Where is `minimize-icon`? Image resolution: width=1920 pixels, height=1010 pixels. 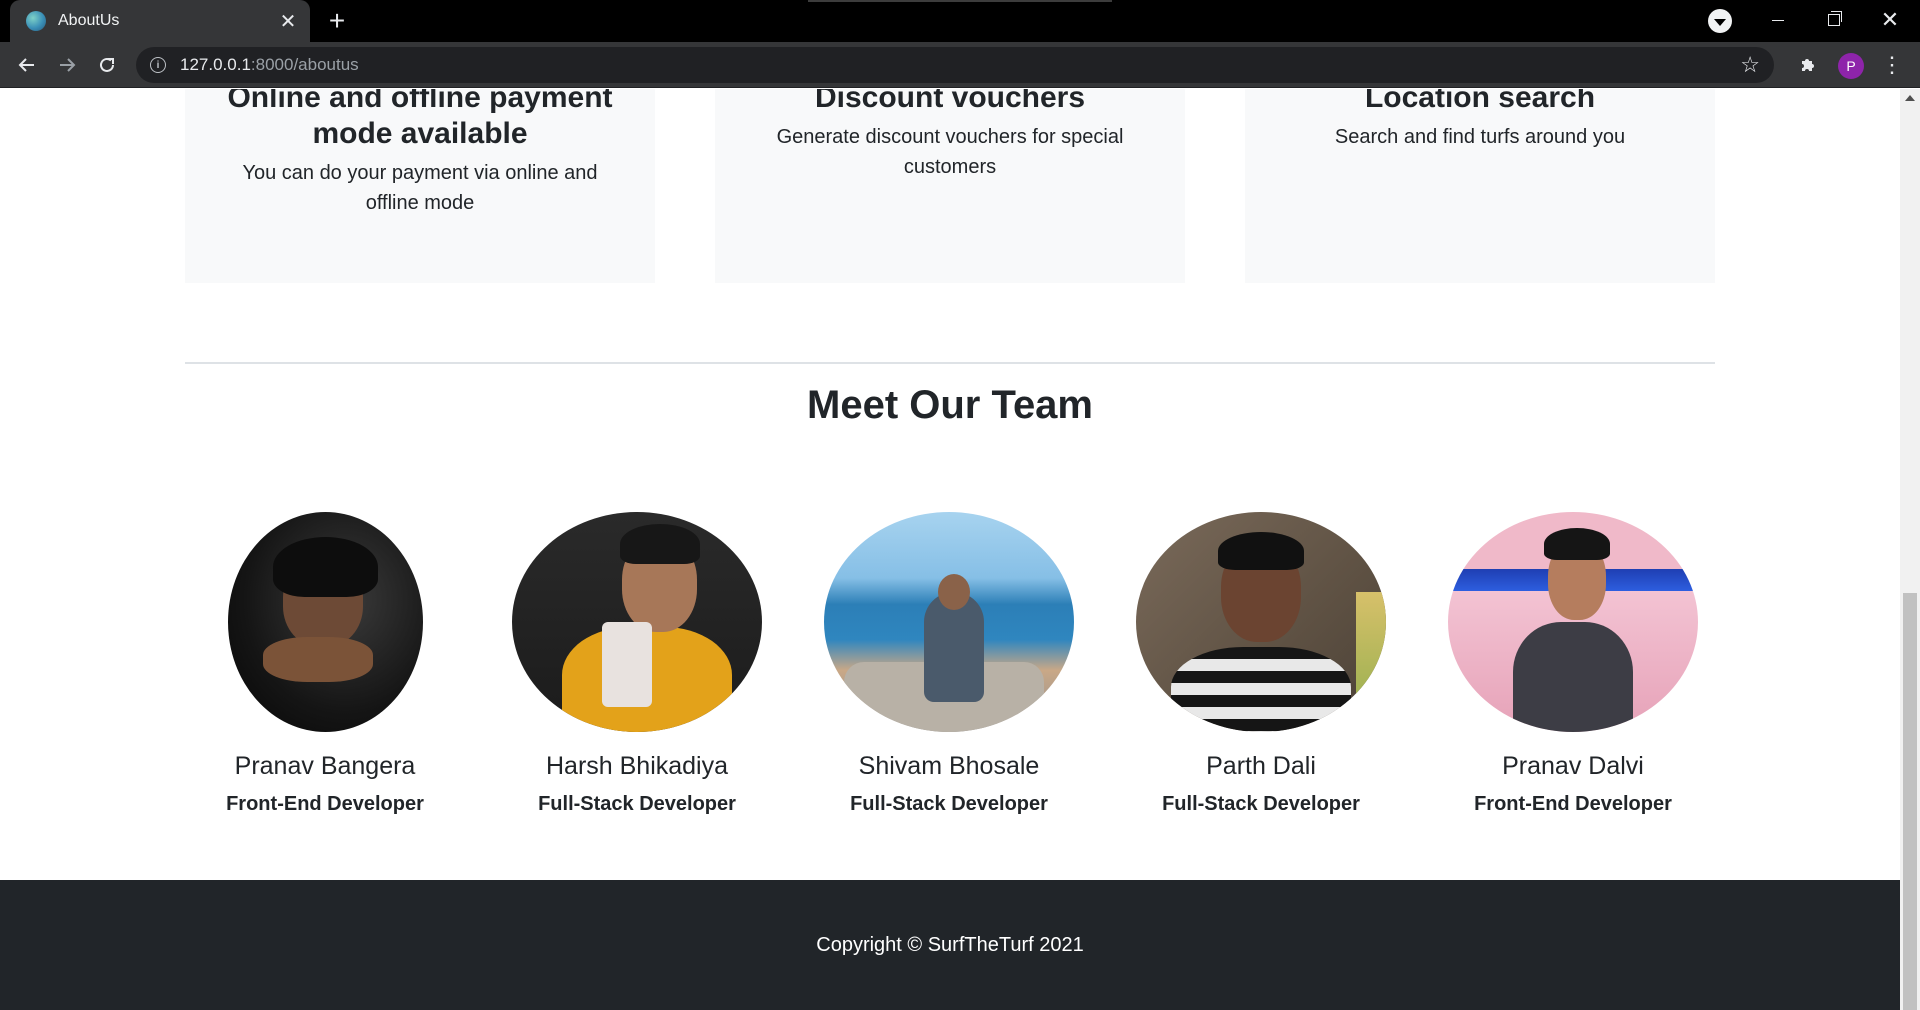
minimize-icon is located at coordinates (1778, 20).